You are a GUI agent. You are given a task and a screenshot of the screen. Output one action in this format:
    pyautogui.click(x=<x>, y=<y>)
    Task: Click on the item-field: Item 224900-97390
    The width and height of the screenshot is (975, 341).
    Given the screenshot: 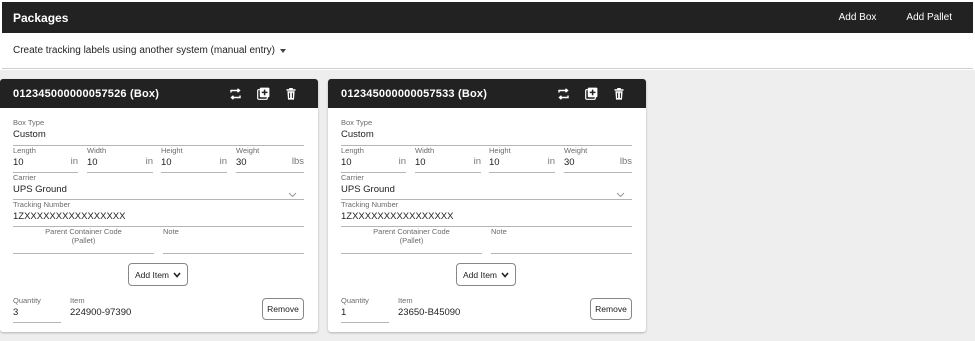 What is the action you would take?
    pyautogui.click(x=130, y=309)
    